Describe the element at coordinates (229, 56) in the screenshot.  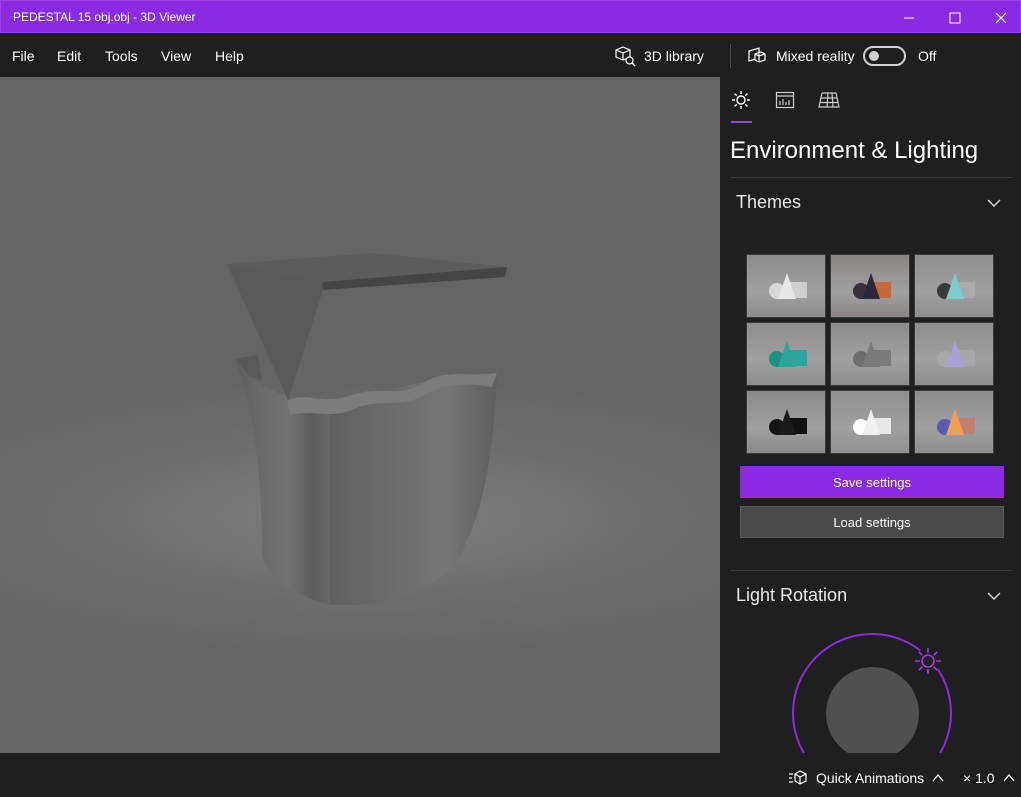
I see `menu-help: Help` at that location.